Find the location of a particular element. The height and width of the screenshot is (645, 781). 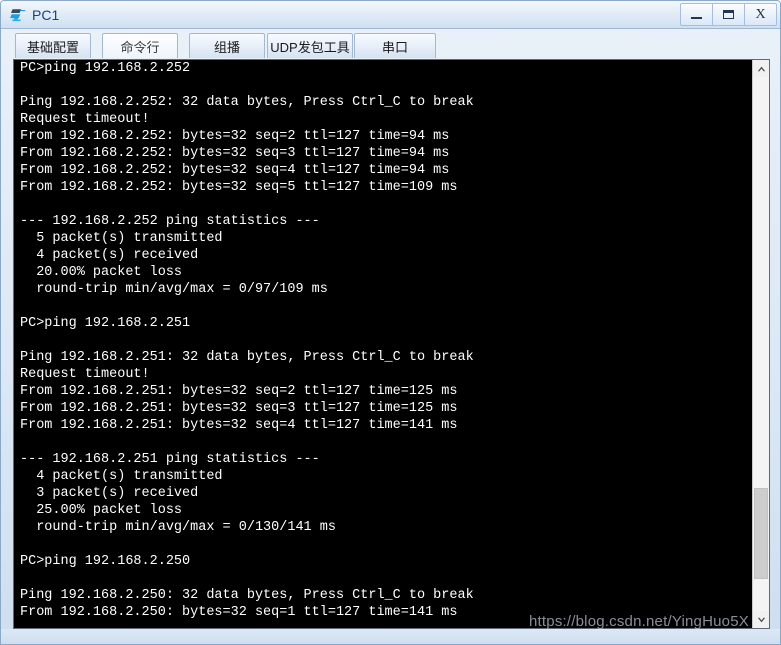

minimize-button is located at coordinates (696, 14).